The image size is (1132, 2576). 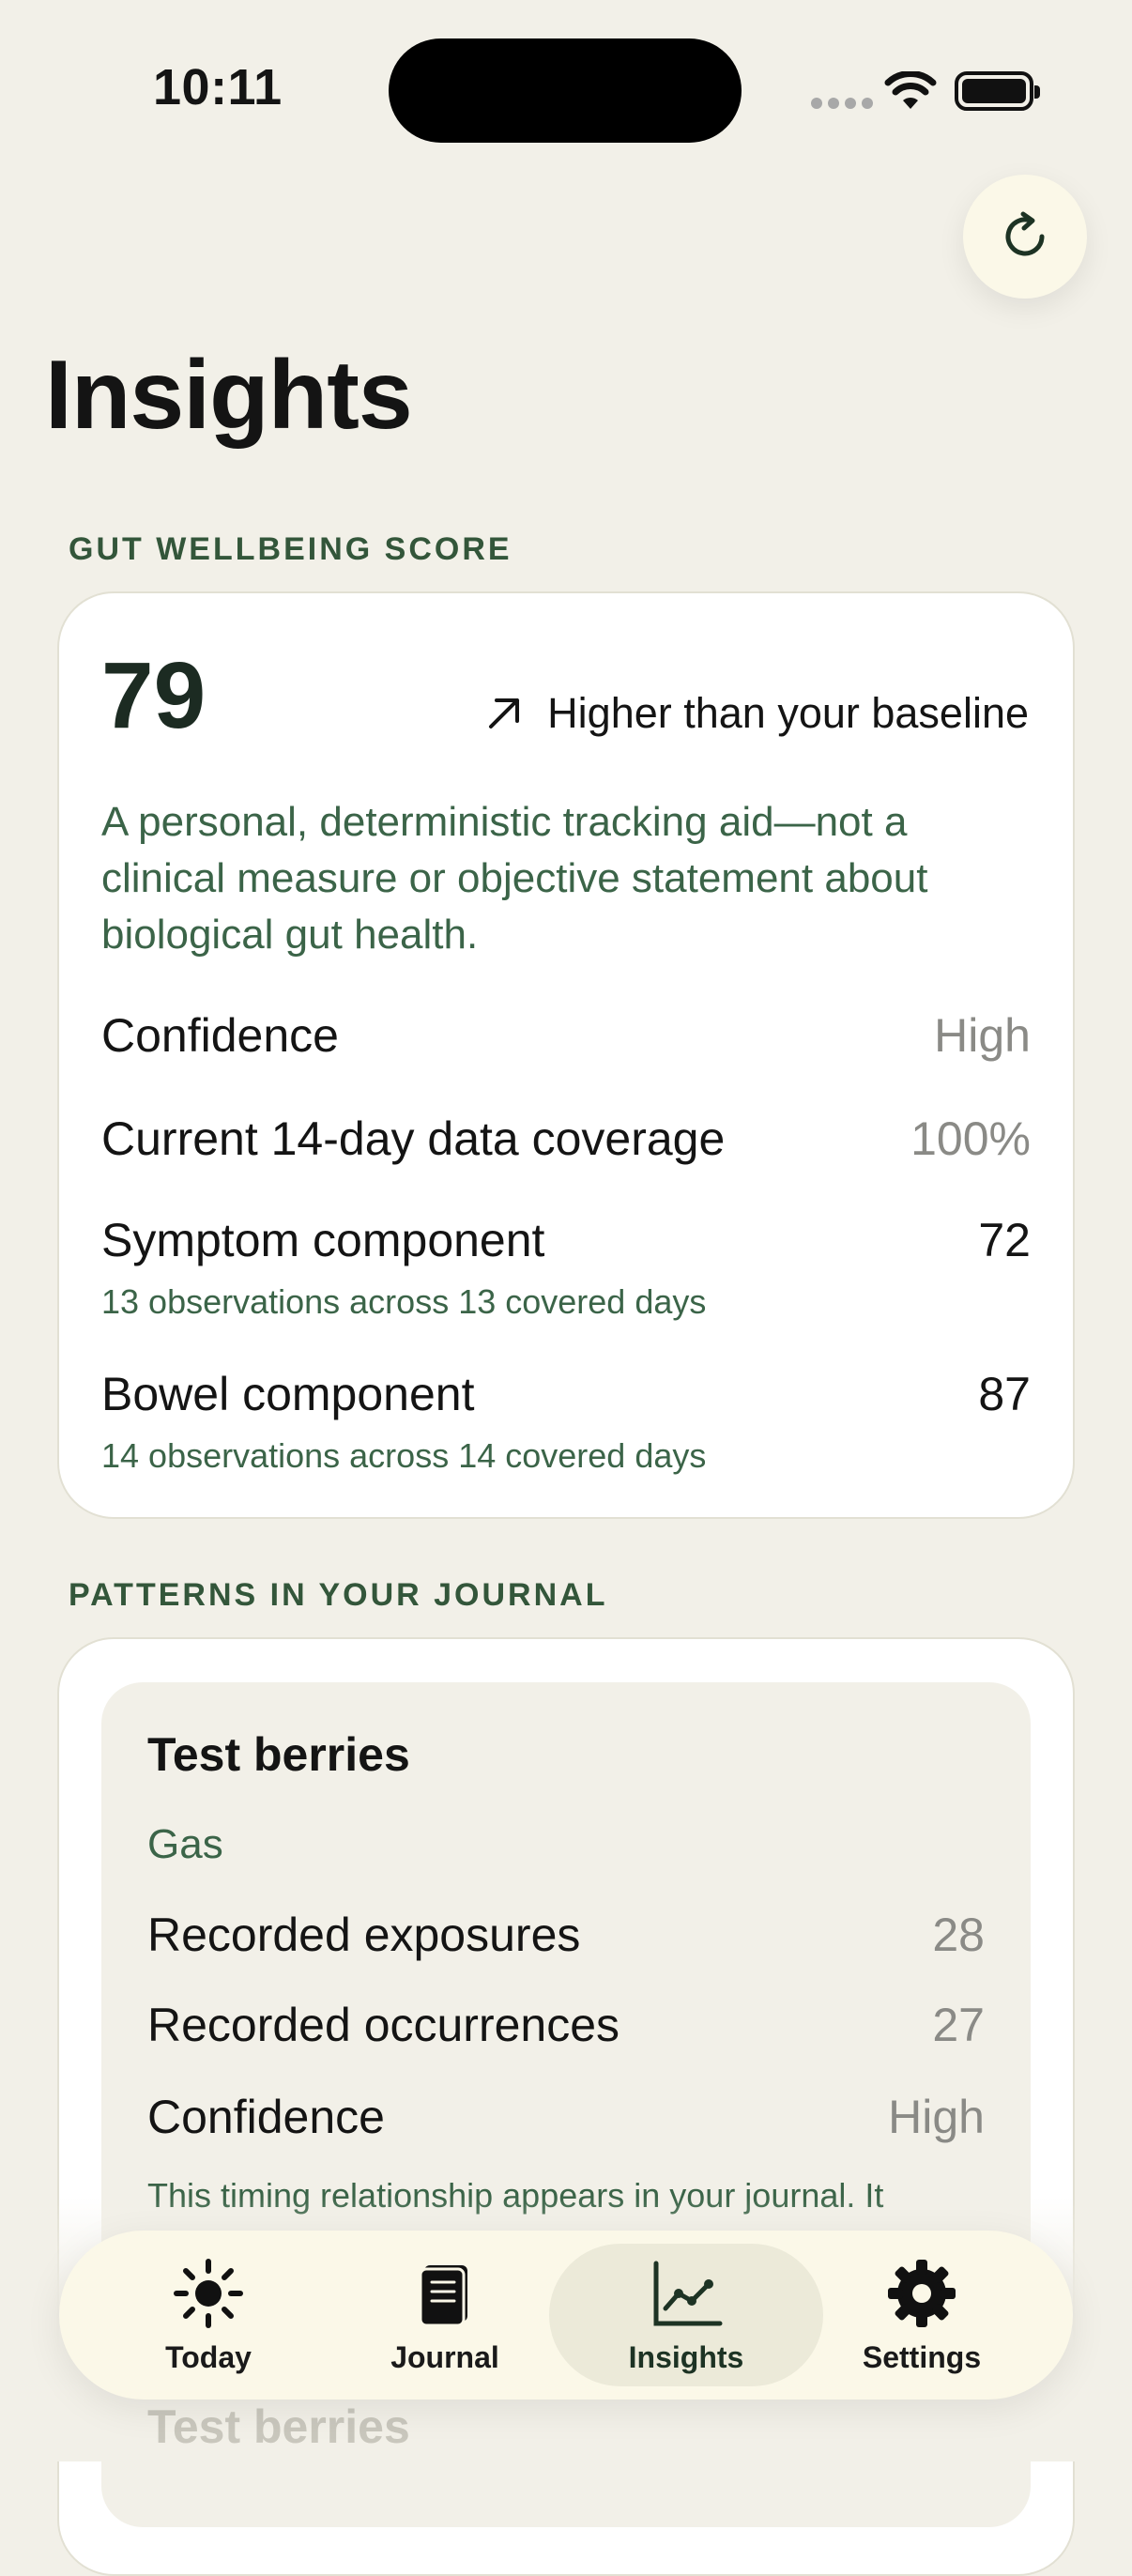 I want to click on row-label: Bowel component, so click(x=288, y=1394).